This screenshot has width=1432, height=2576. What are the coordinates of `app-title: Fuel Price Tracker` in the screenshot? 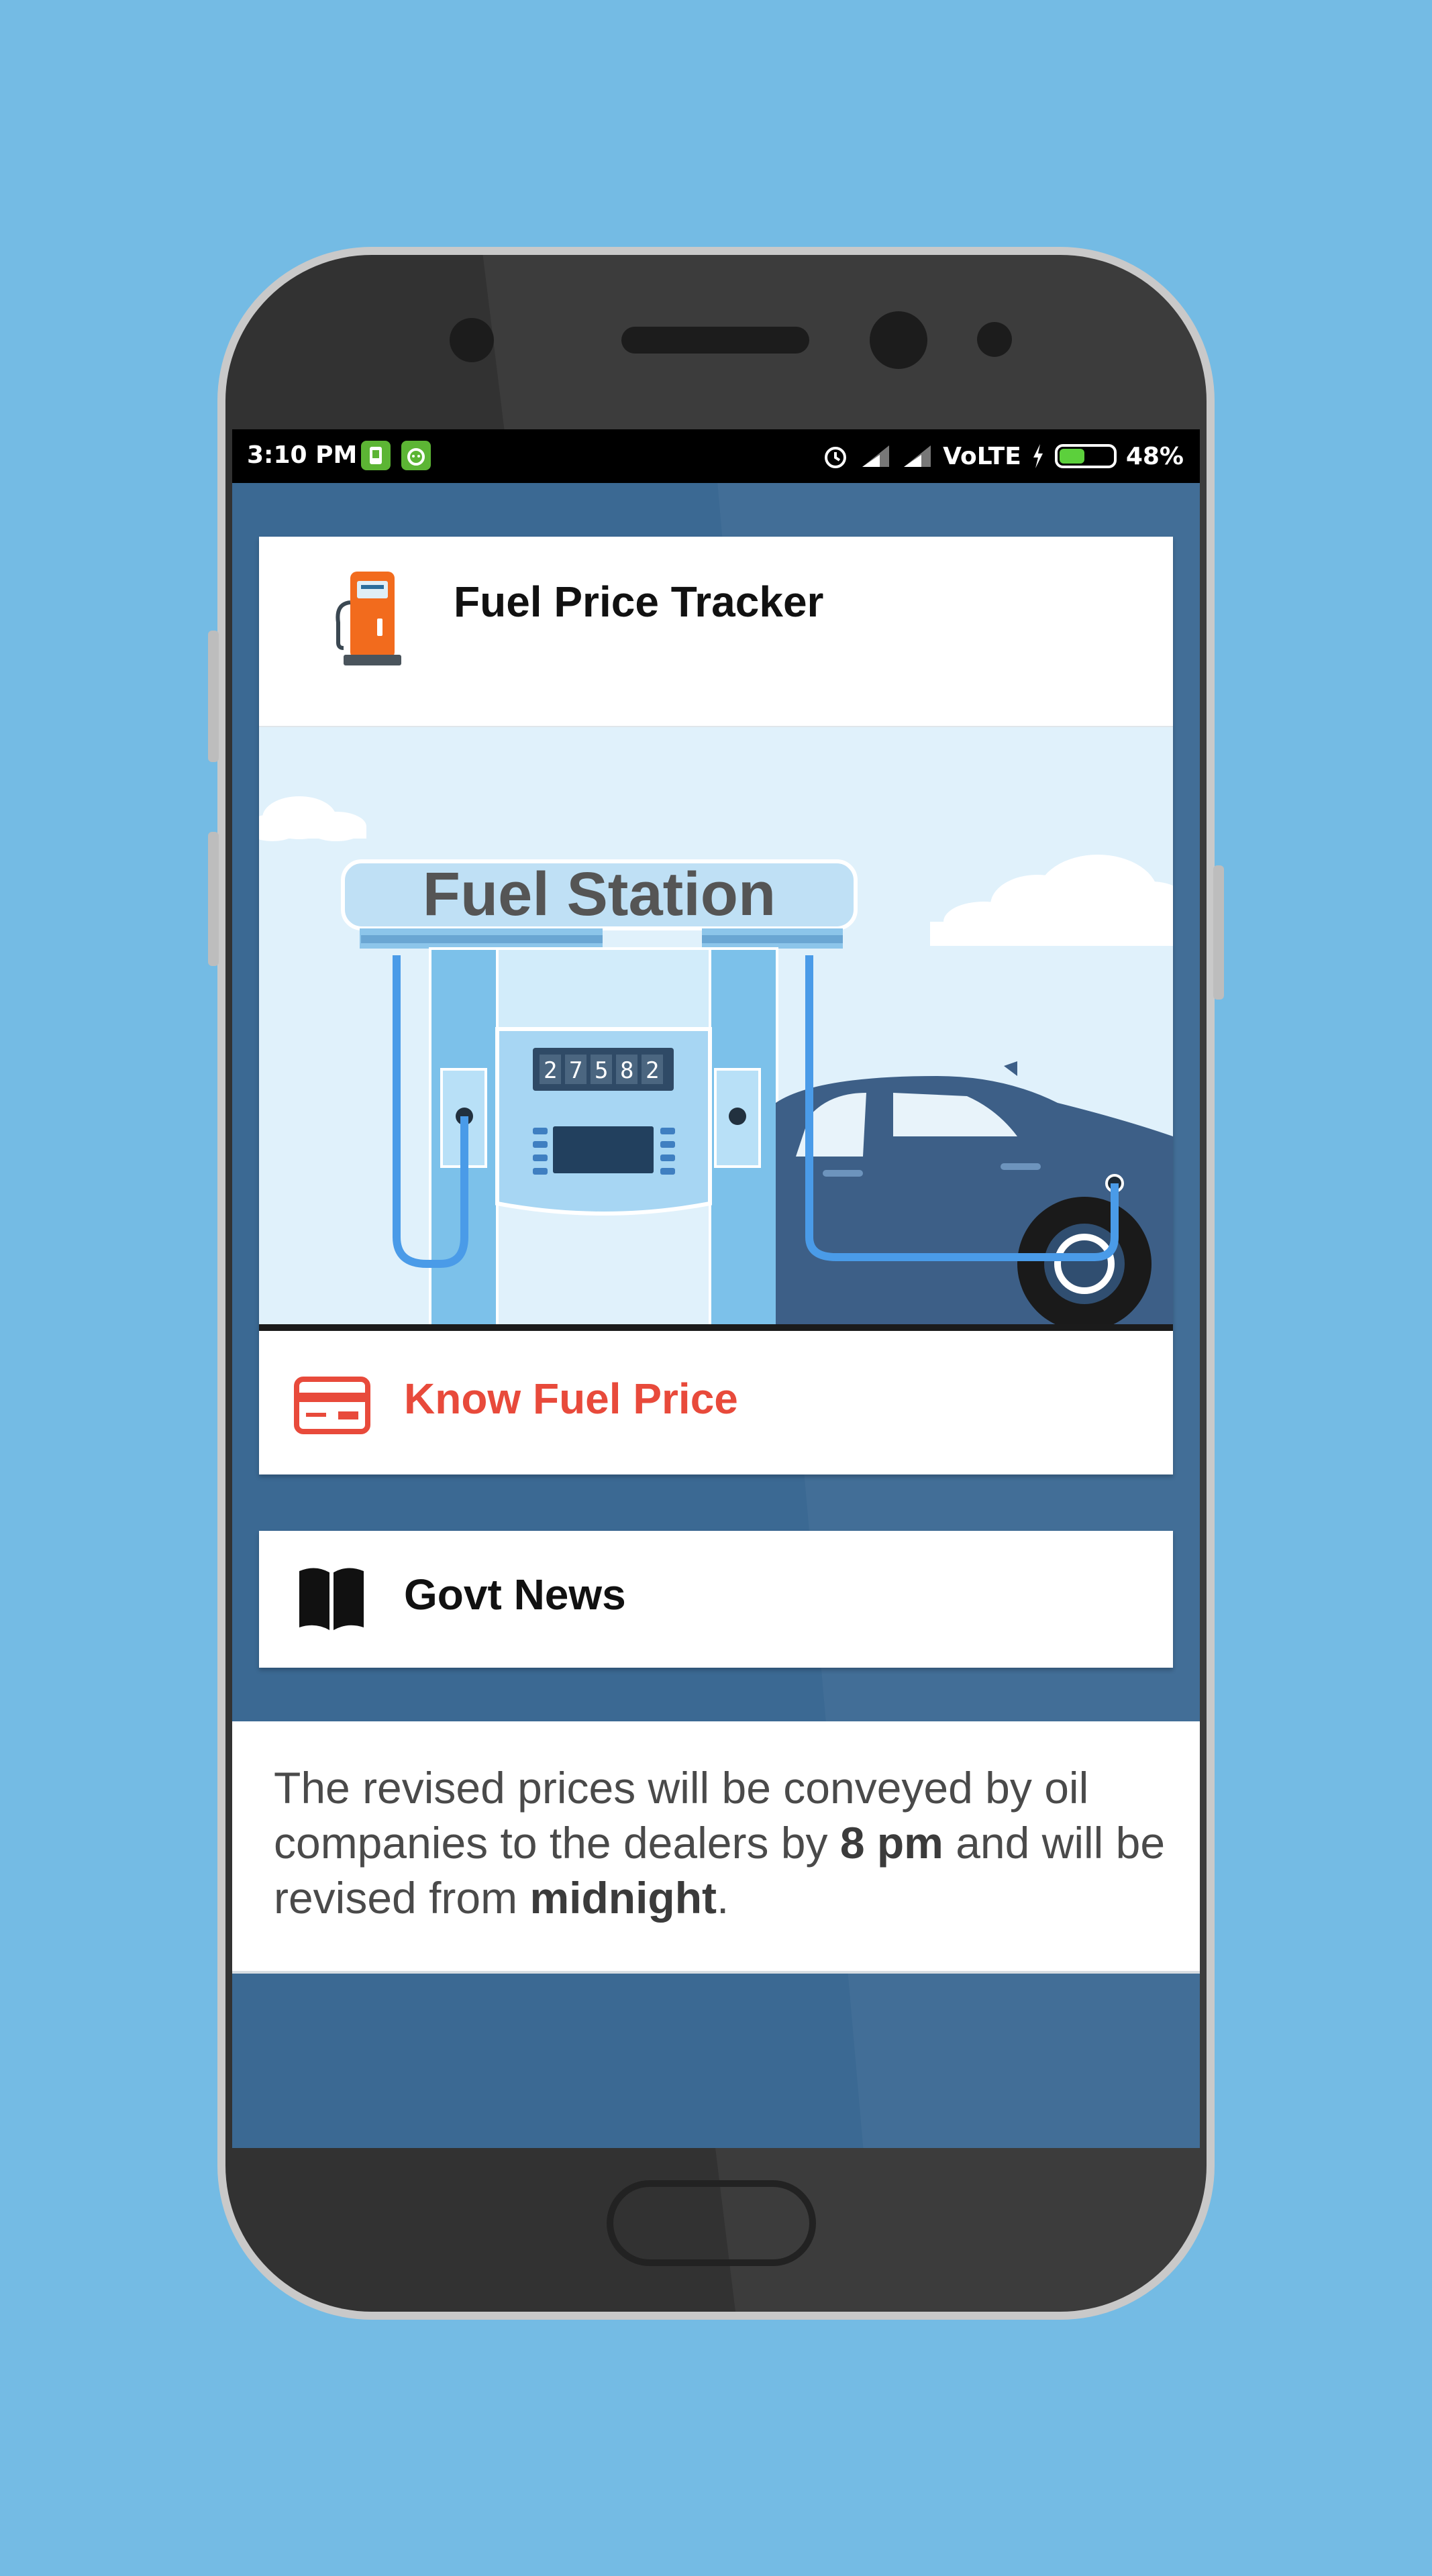 It's located at (639, 602).